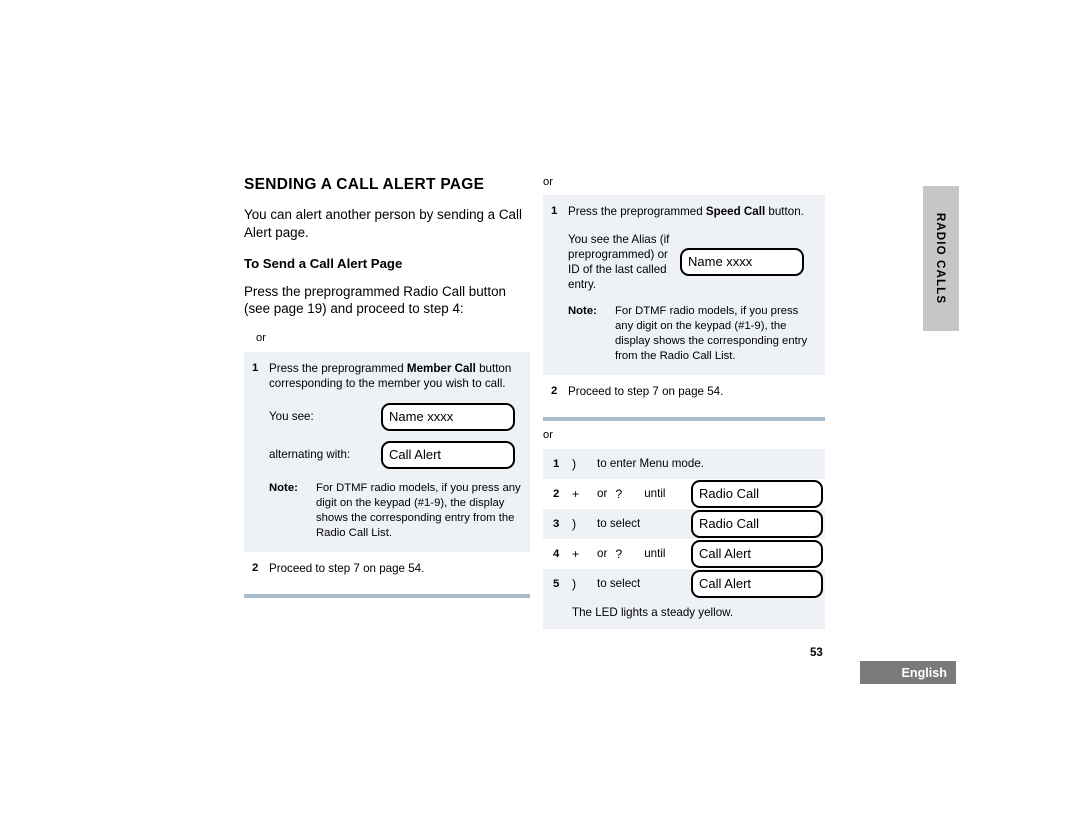 This screenshot has width=1080, height=834. I want to click on alternating-label: alternating with:, so click(310, 455).